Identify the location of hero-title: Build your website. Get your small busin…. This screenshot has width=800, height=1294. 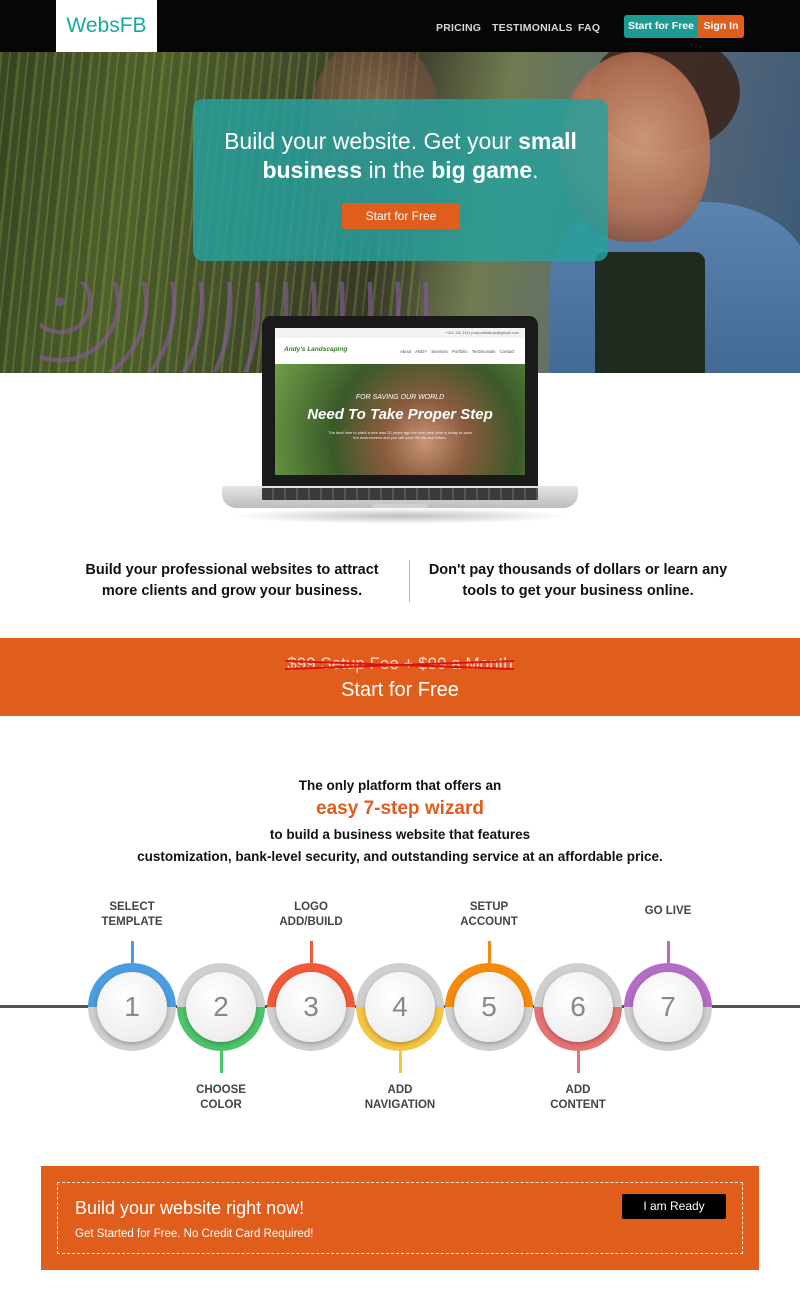
(400, 156).